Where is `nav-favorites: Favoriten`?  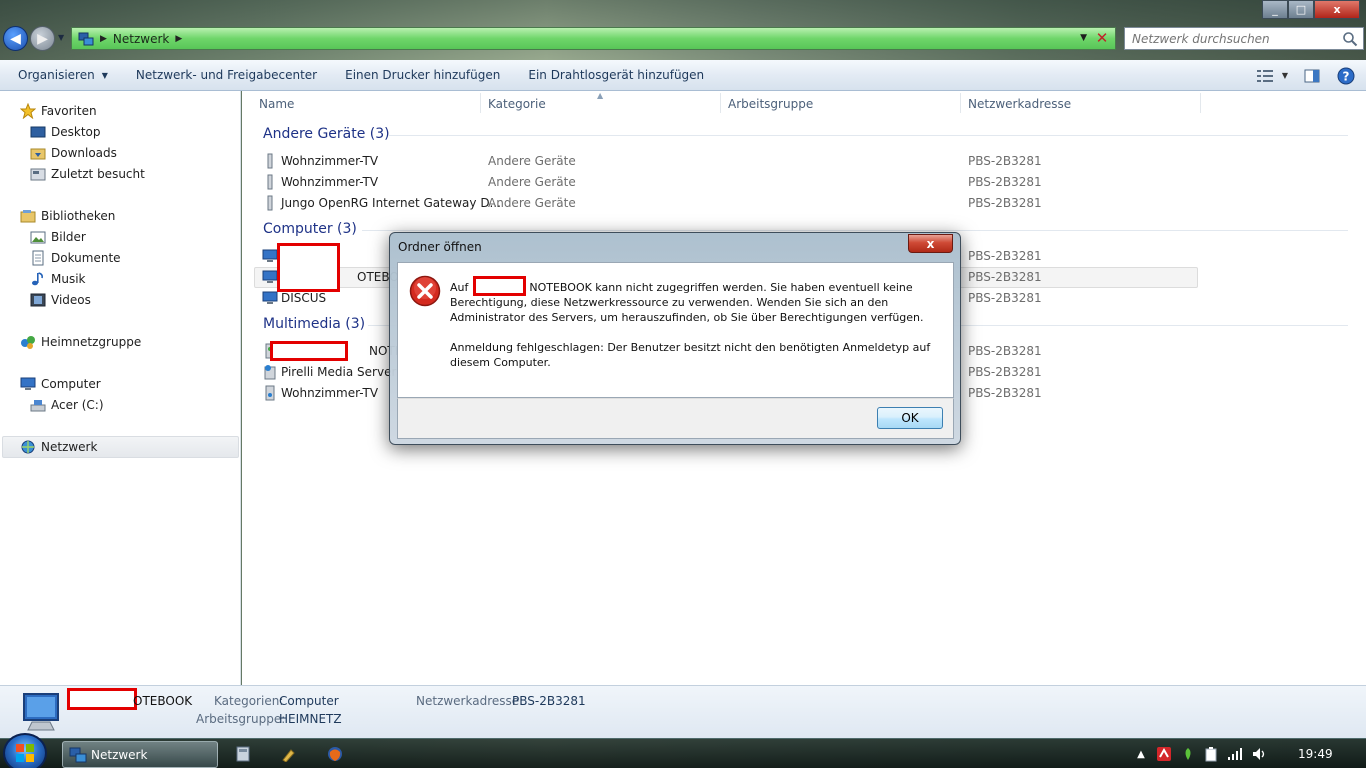 nav-favorites: Favoriten is located at coordinates (58, 110).